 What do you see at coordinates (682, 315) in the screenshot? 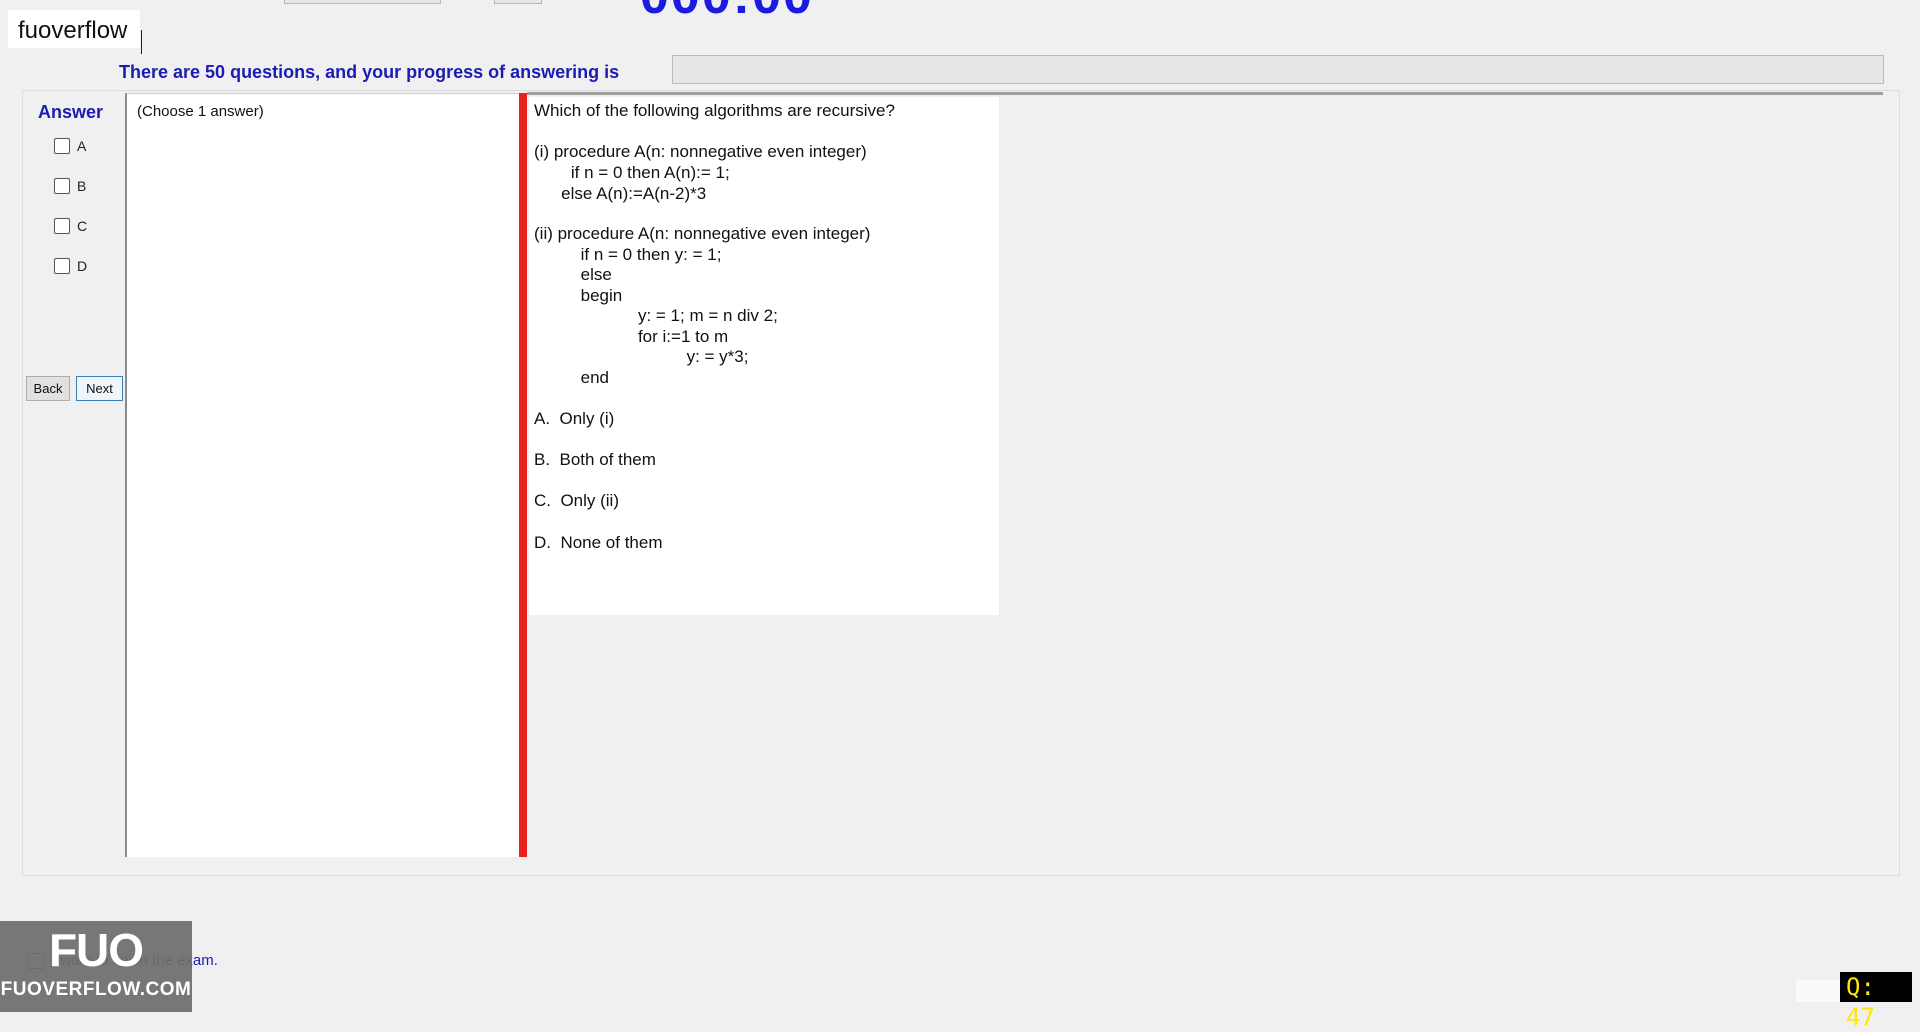
I see `question-line: y: = 1; m = n div 2;` at bounding box center [682, 315].